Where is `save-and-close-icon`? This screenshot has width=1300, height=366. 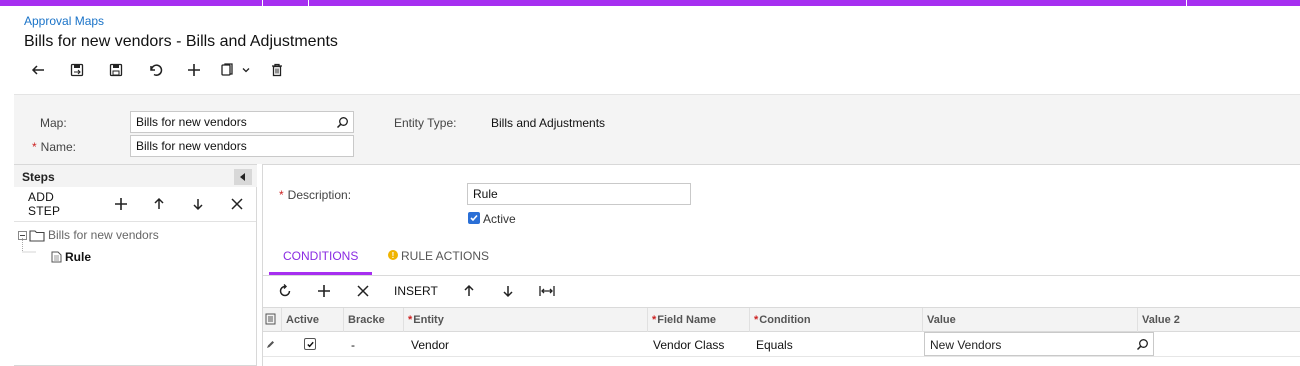
save-and-close-icon is located at coordinates (76, 70).